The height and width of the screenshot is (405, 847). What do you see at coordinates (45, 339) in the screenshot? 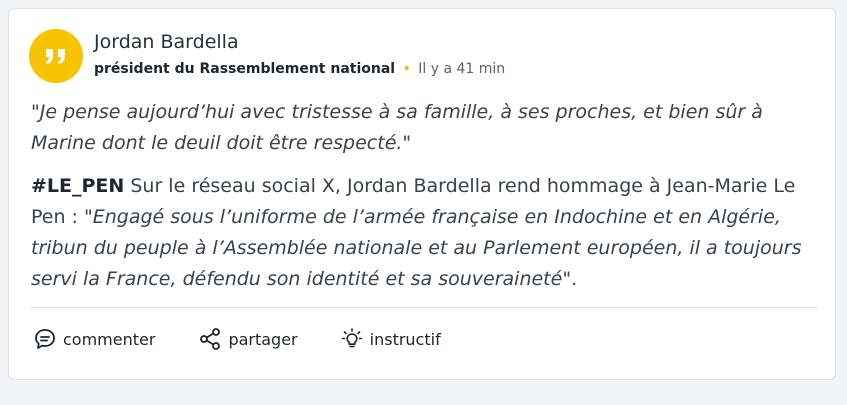
I see `comment-bubble-icon` at bounding box center [45, 339].